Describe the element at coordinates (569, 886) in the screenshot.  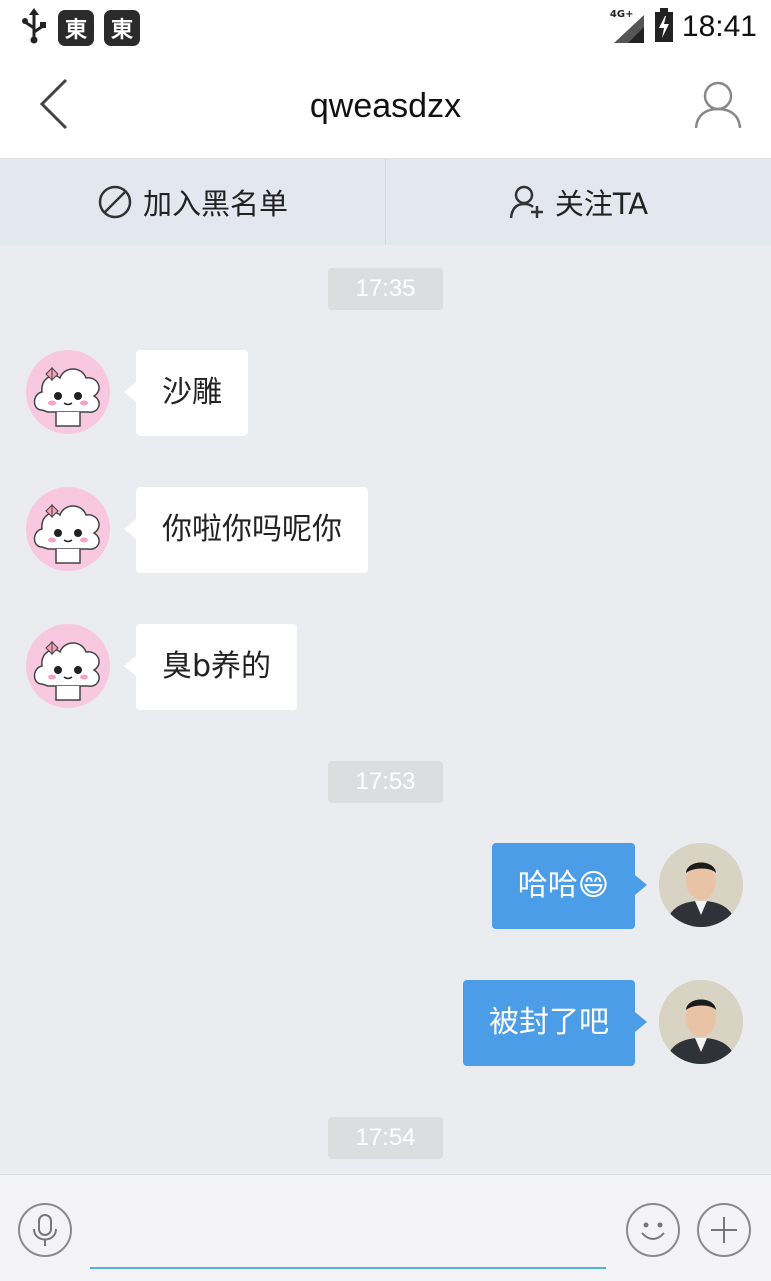
I see `outgoing-message: 哈哈😄` at that location.